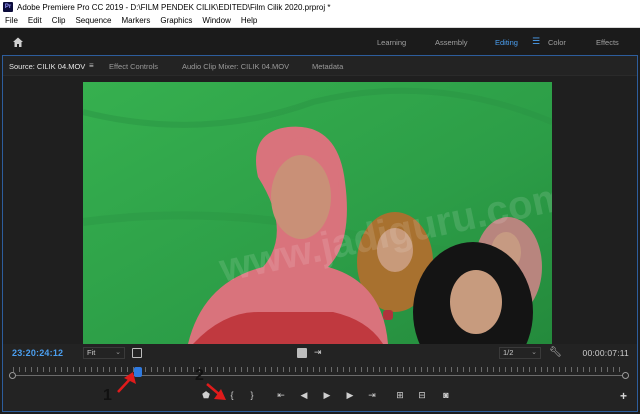 The image size is (640, 414). Describe the element at coordinates (520, 353) in the screenshot. I see `resolution-select: 1/2 ⌄` at that location.